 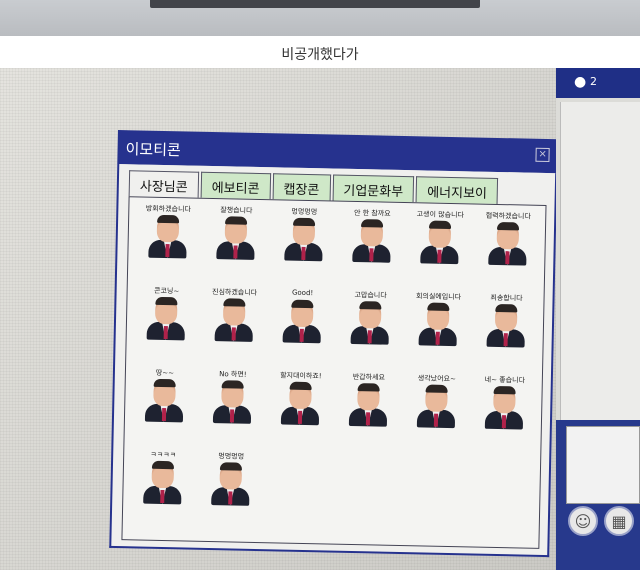 What do you see at coordinates (233, 374) in the screenshot?
I see `emoticon-label: No 하면!` at bounding box center [233, 374].